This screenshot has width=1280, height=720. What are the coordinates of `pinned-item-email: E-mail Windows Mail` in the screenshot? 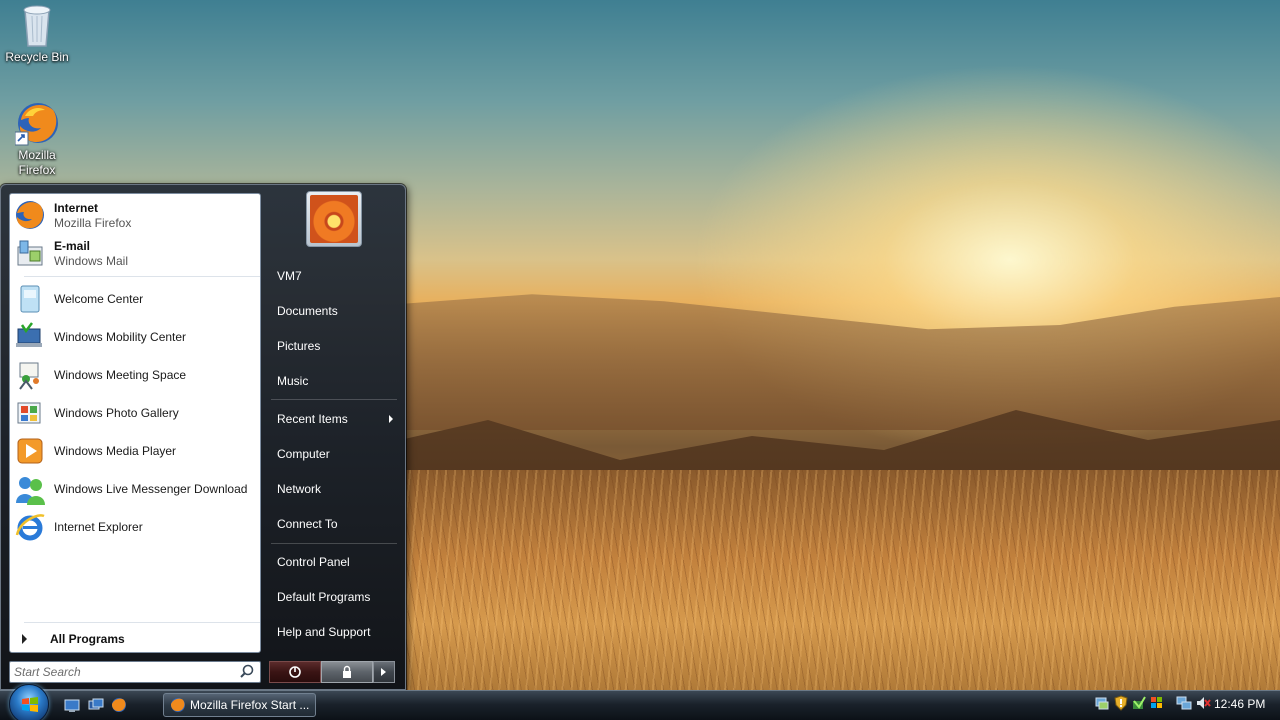 It's located at (135, 253).